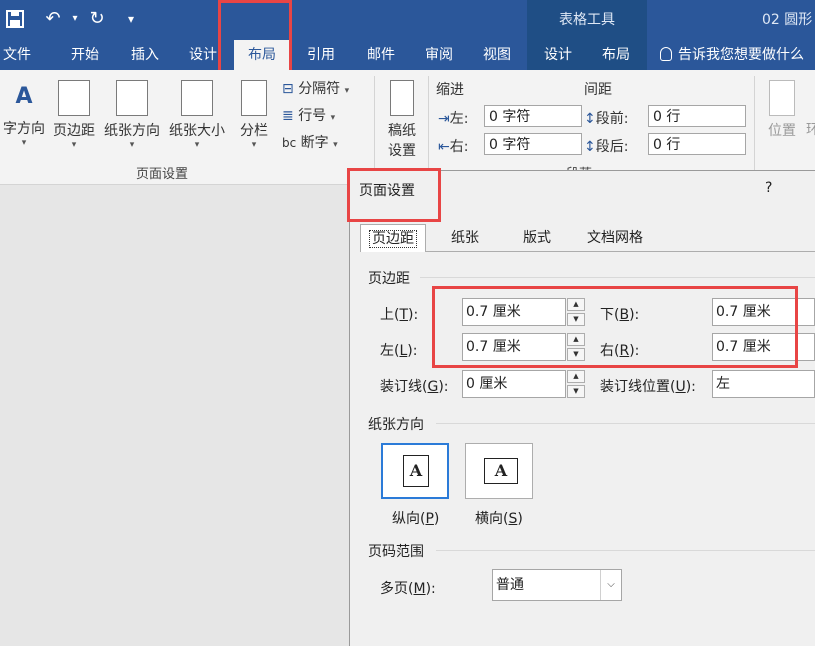  What do you see at coordinates (697, 116) in the screenshot?
I see `space-before-input: 0 行` at bounding box center [697, 116].